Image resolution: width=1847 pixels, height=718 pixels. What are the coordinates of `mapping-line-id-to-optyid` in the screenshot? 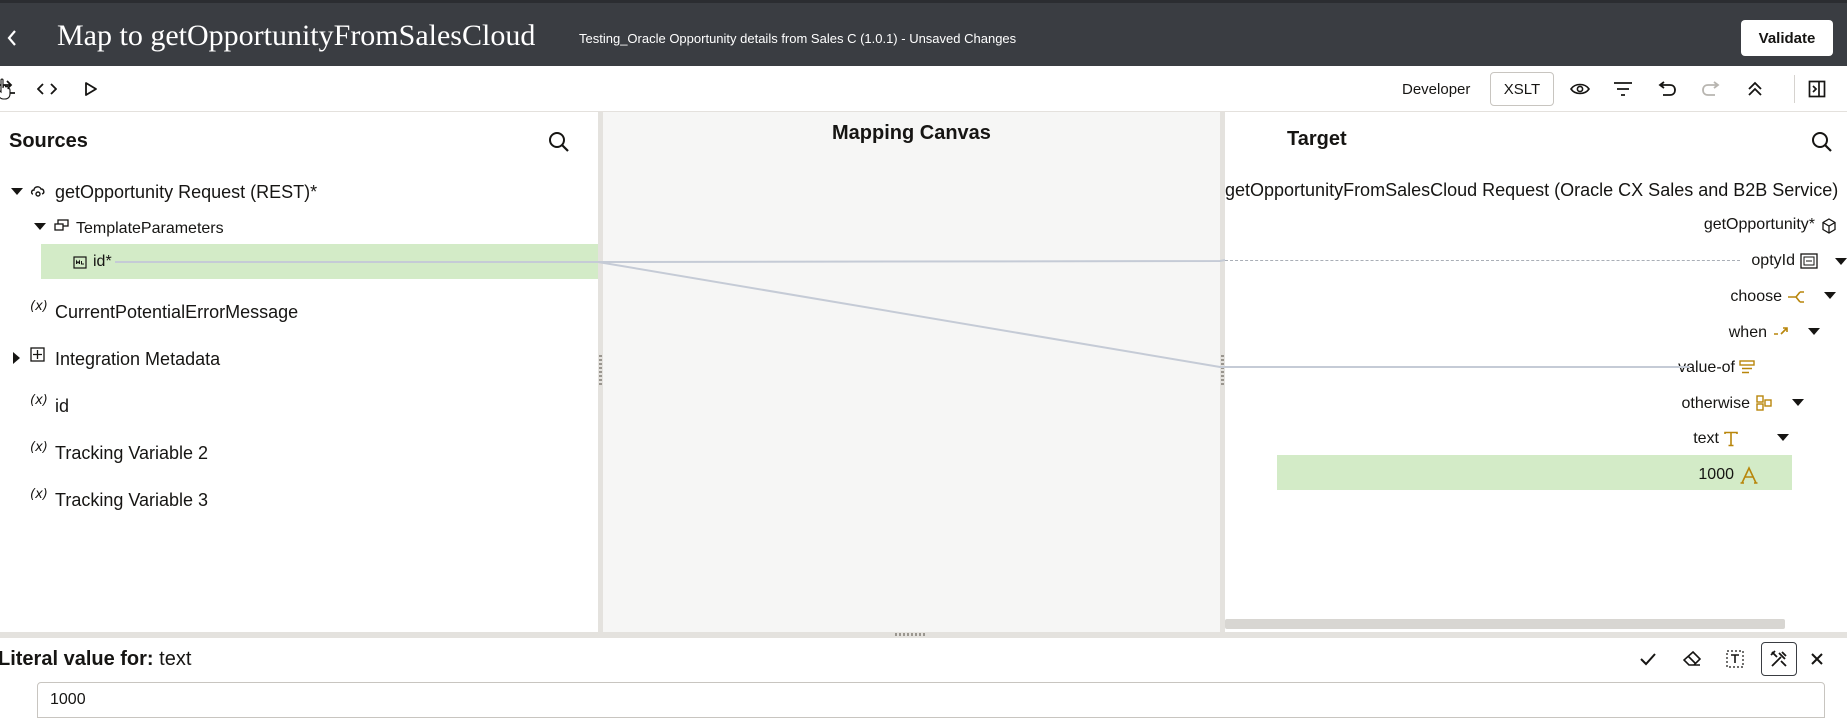 It's located at (670, 261).